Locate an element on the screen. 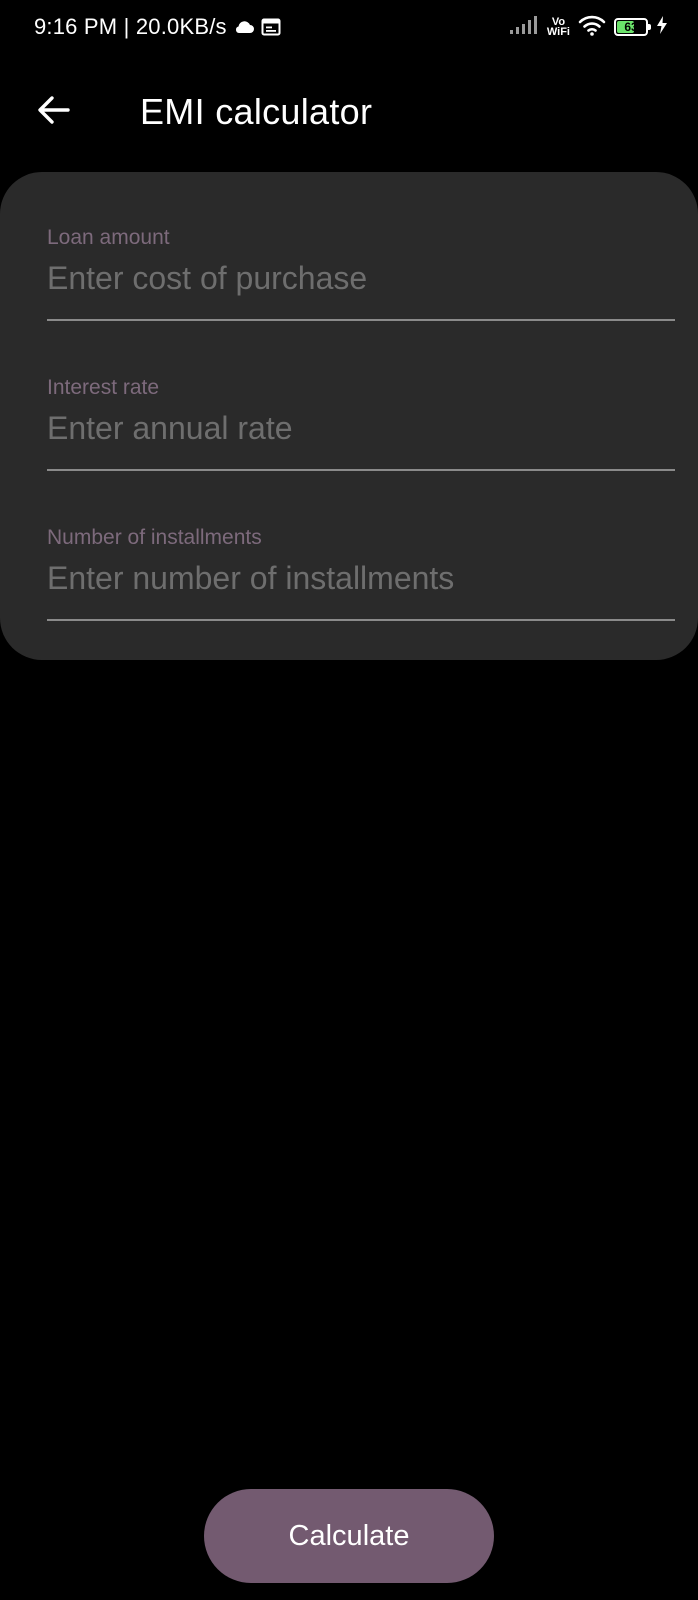 The image size is (698, 1600). interest-rate-input is located at coordinates (361, 428).